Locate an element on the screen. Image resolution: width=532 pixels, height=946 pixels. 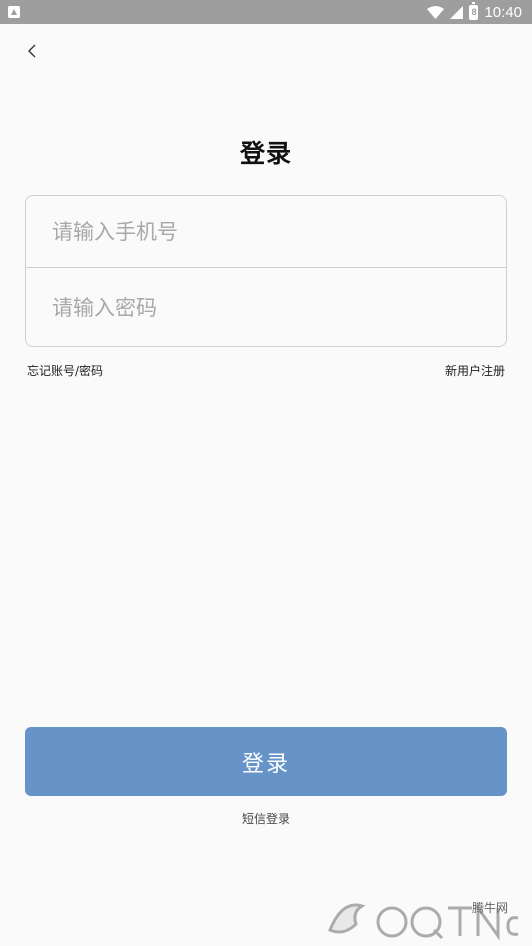
page-title: 登录 is located at coordinates (265, 153).